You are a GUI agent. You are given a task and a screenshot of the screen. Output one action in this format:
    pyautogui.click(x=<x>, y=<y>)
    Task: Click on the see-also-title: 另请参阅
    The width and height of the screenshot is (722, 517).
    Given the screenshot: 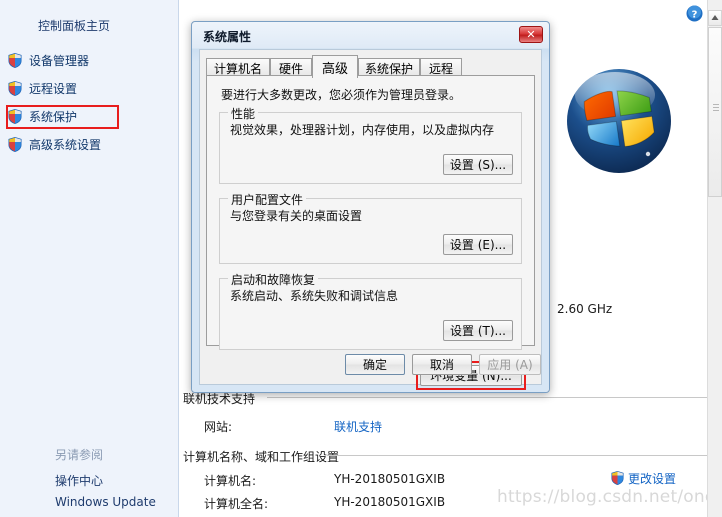 What is the action you would take?
    pyautogui.click(x=79, y=455)
    